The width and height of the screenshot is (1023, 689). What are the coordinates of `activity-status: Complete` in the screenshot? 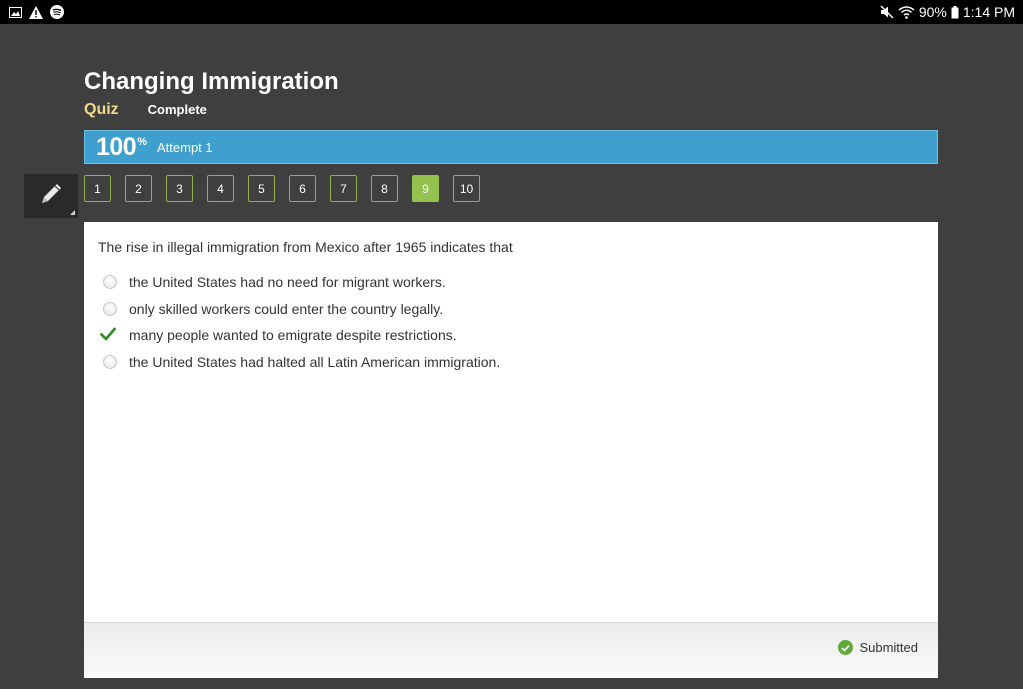 It's located at (177, 109).